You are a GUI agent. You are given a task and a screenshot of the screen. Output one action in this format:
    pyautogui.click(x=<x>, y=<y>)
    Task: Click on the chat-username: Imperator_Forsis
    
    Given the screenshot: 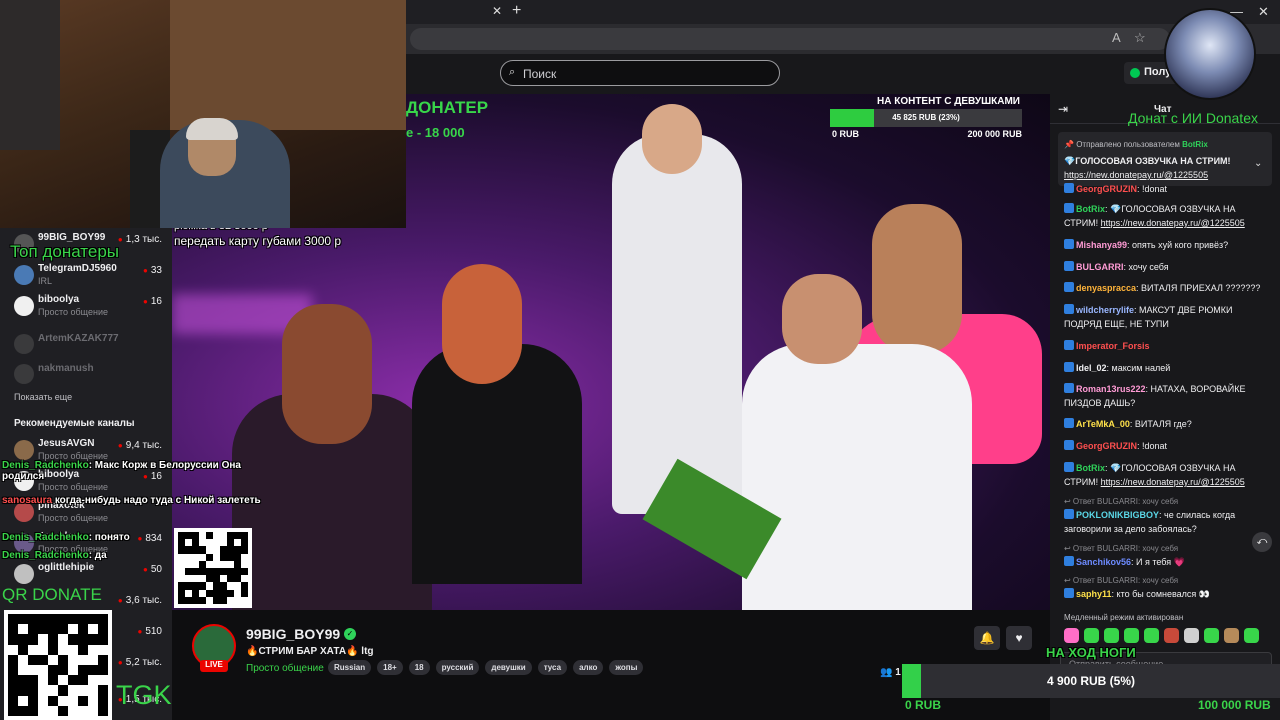 What is the action you would take?
    pyautogui.click(x=1113, y=346)
    